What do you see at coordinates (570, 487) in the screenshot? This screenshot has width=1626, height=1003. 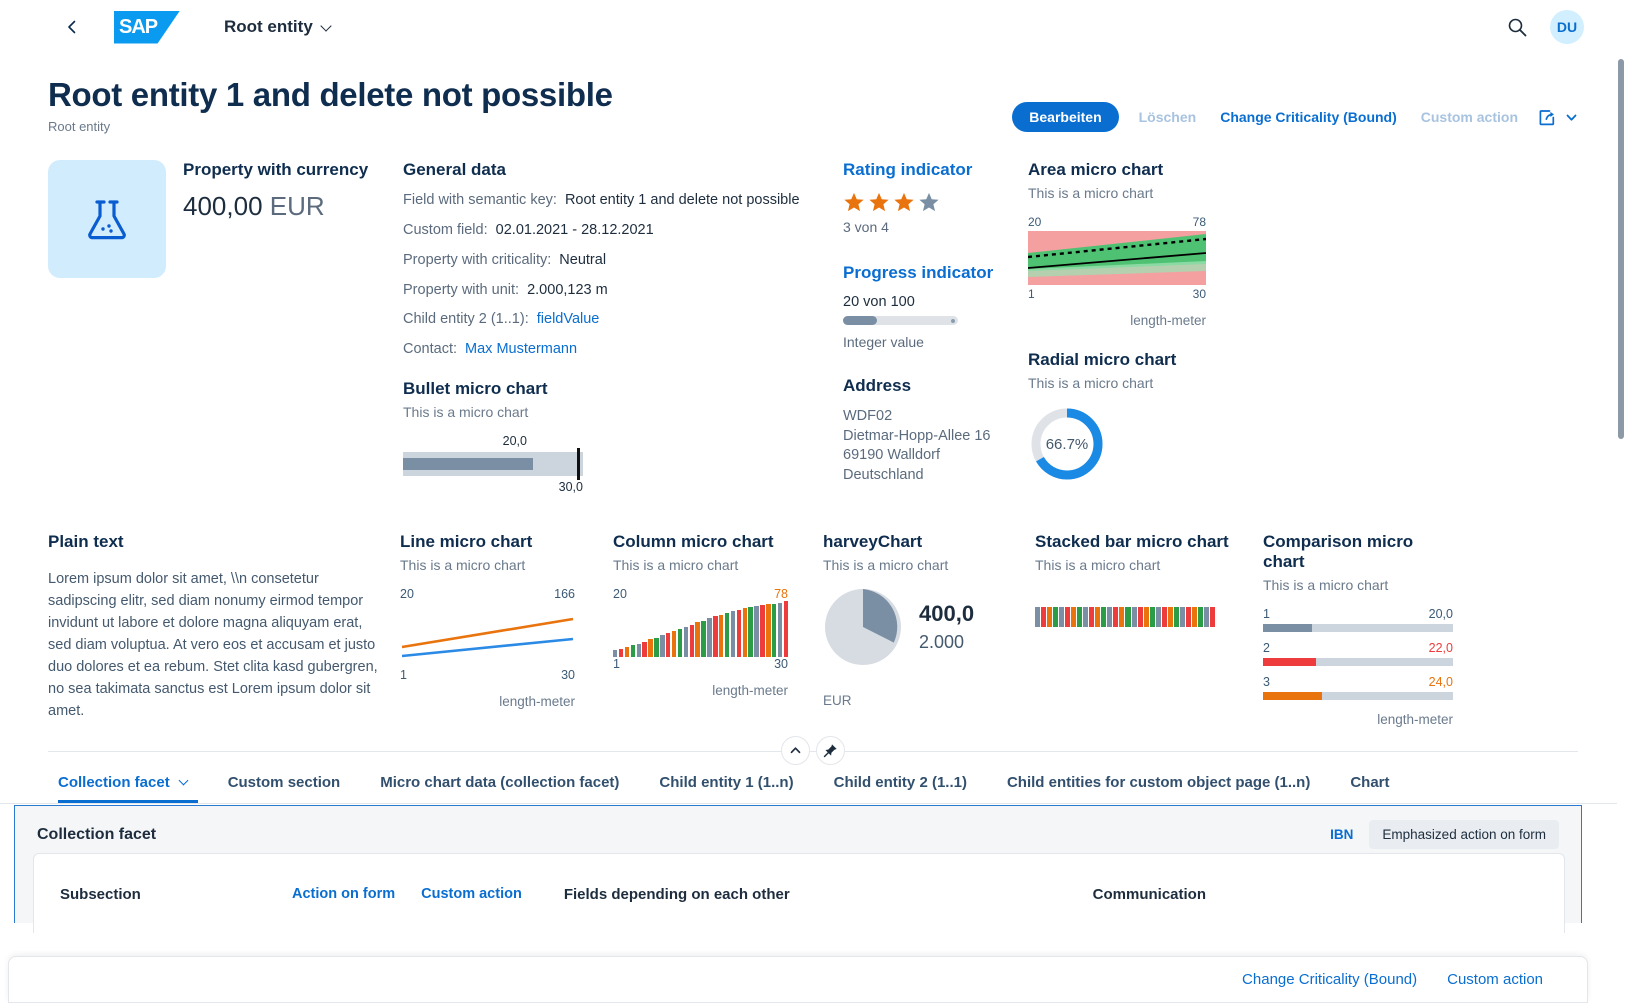 I see `bullet-target-label: 30,0` at bounding box center [570, 487].